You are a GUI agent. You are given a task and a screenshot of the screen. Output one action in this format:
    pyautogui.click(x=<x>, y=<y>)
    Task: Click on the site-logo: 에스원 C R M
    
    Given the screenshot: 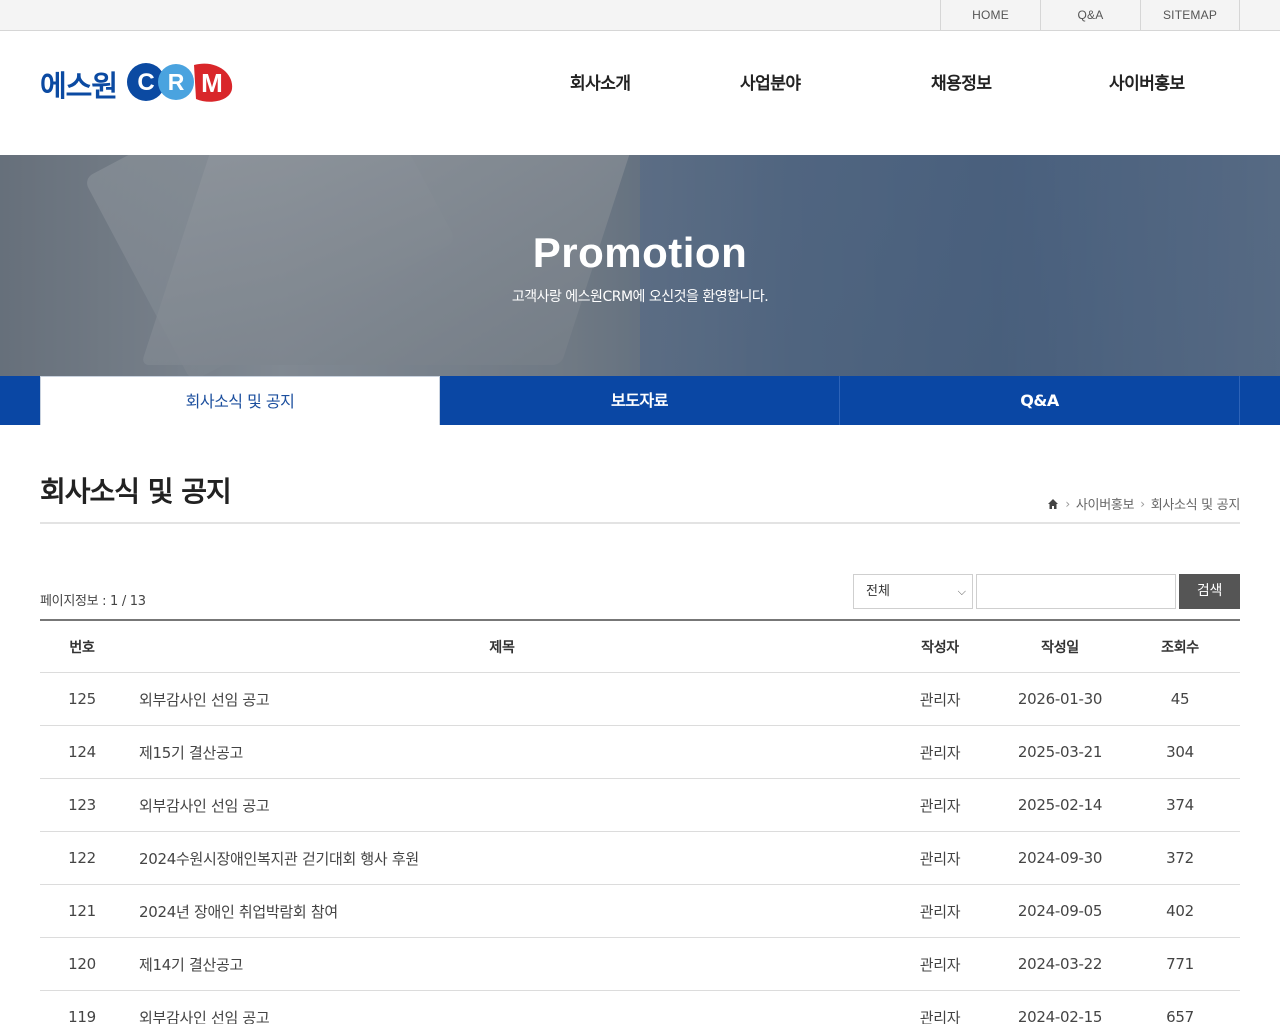 What is the action you would take?
    pyautogui.click(x=140, y=82)
    